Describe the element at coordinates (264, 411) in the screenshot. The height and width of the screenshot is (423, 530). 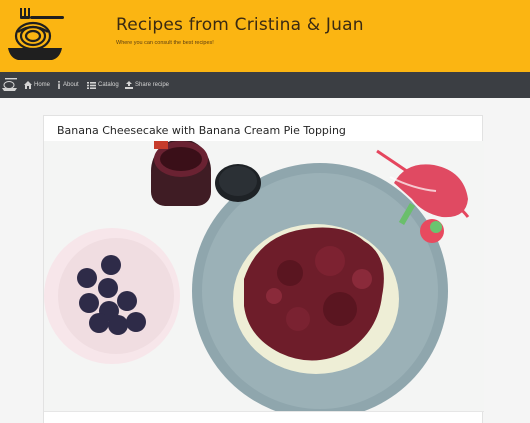
I see `card-divider` at that location.